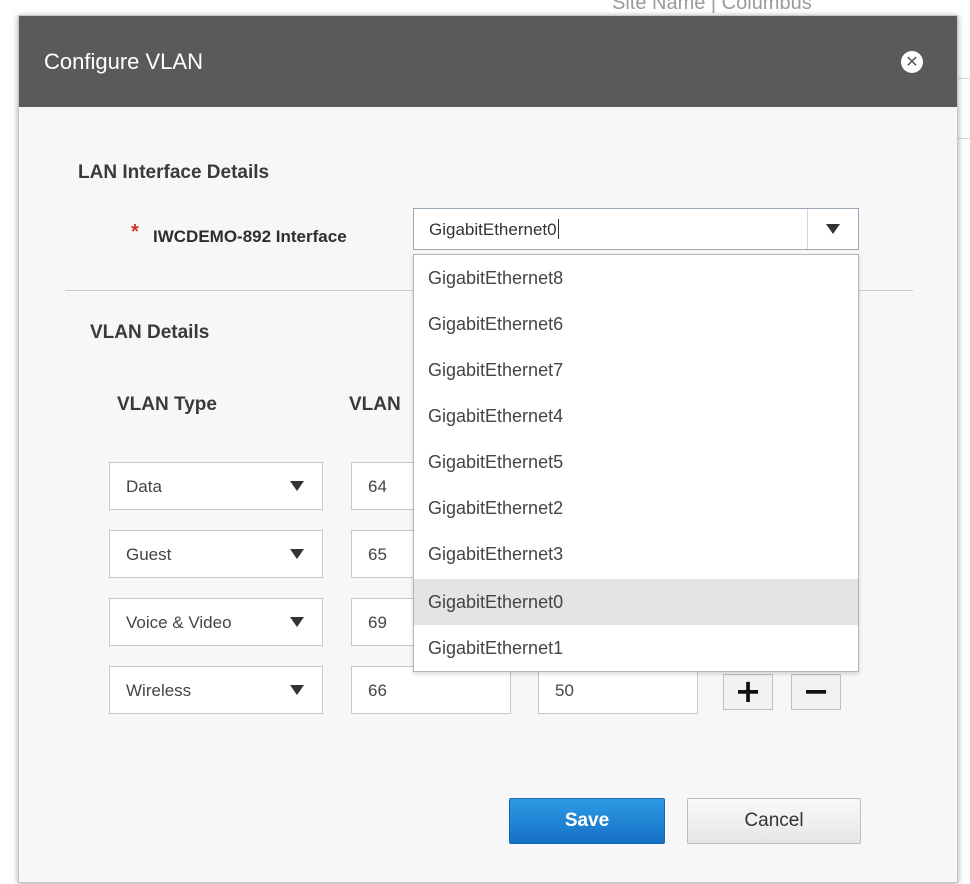 Image resolution: width=970 pixels, height=884 pixels. I want to click on add-row-button: +, so click(748, 692).